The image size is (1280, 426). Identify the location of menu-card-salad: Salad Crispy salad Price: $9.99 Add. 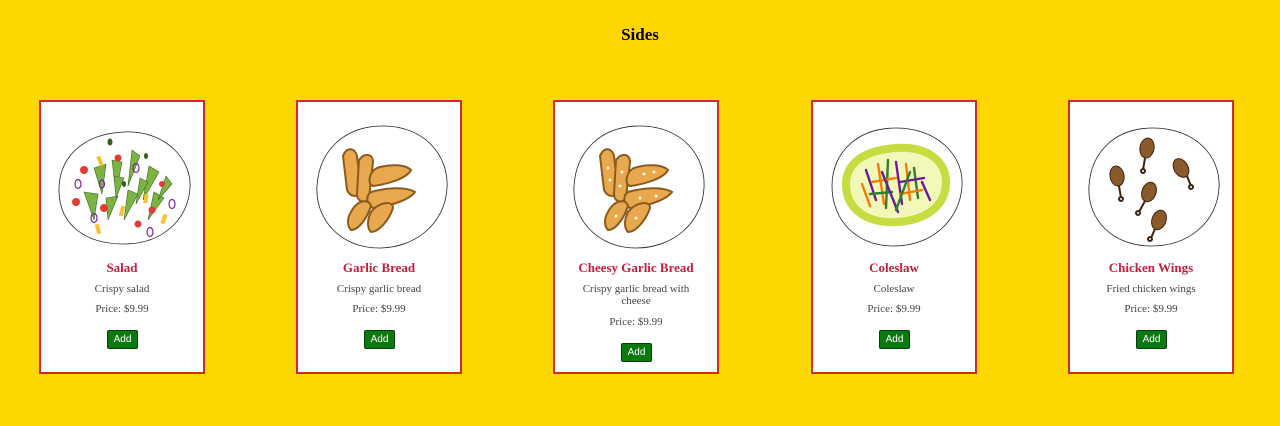
(122, 237).